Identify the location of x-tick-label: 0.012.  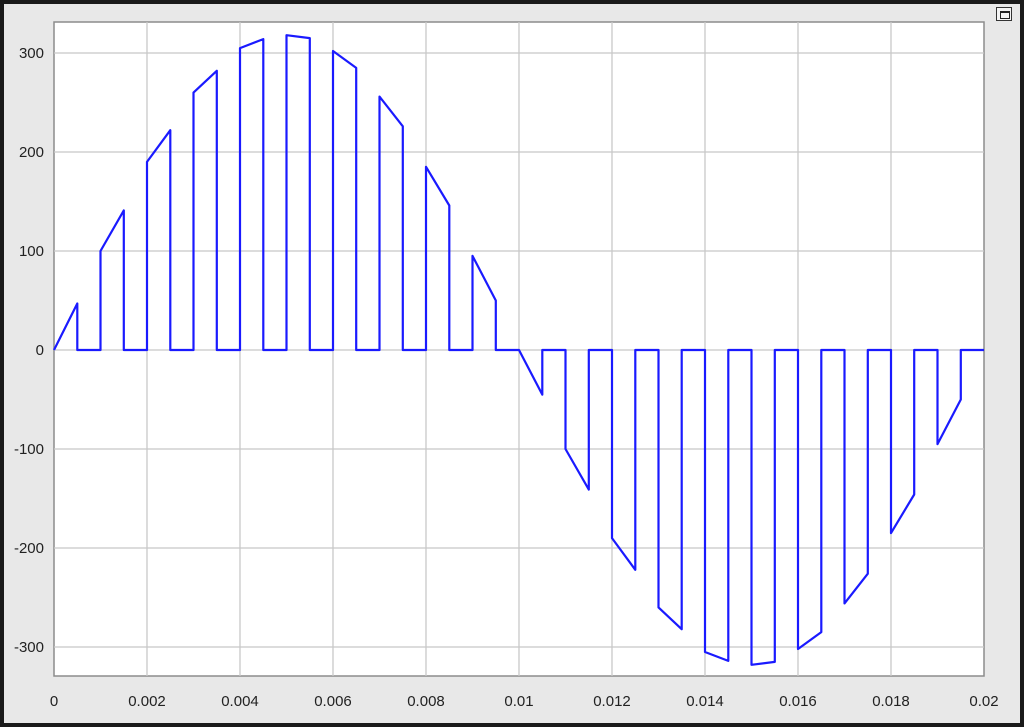
(612, 701).